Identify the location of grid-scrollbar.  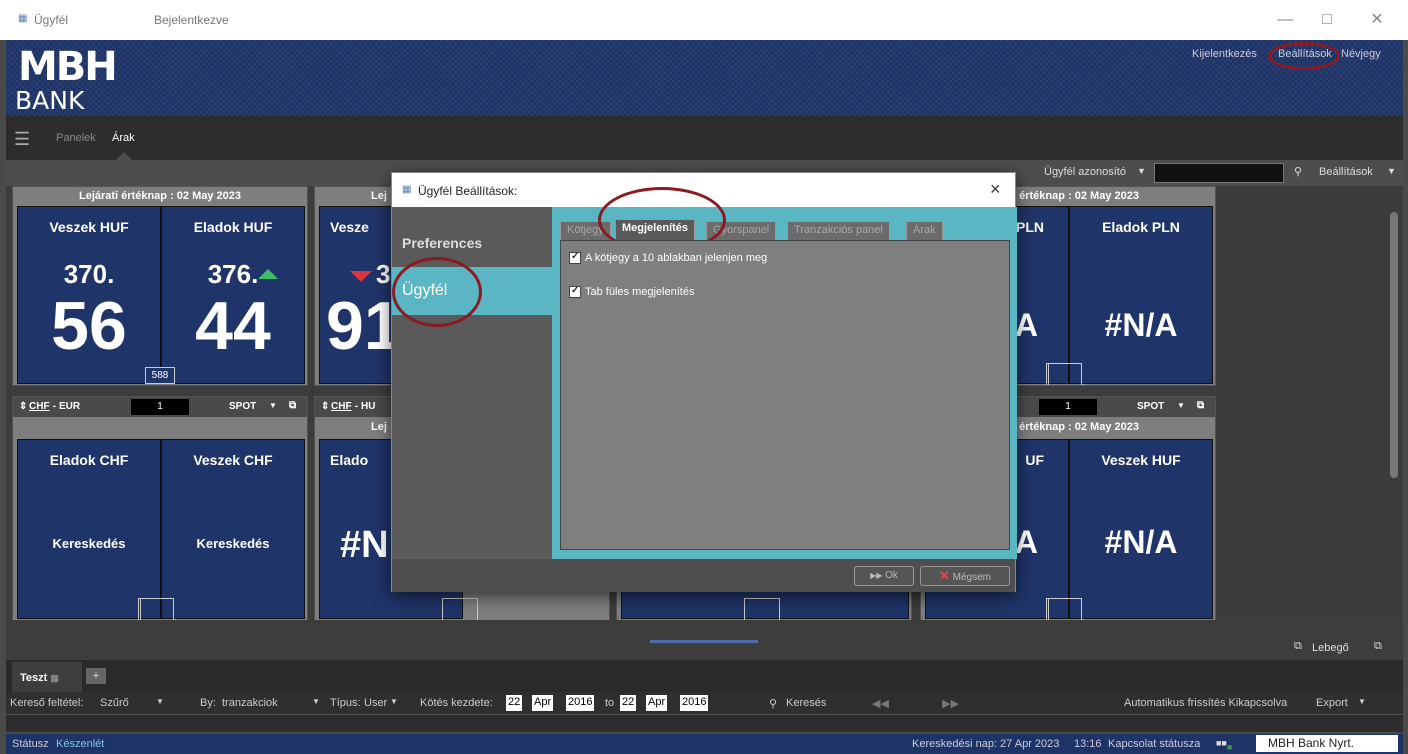
(1394, 345).